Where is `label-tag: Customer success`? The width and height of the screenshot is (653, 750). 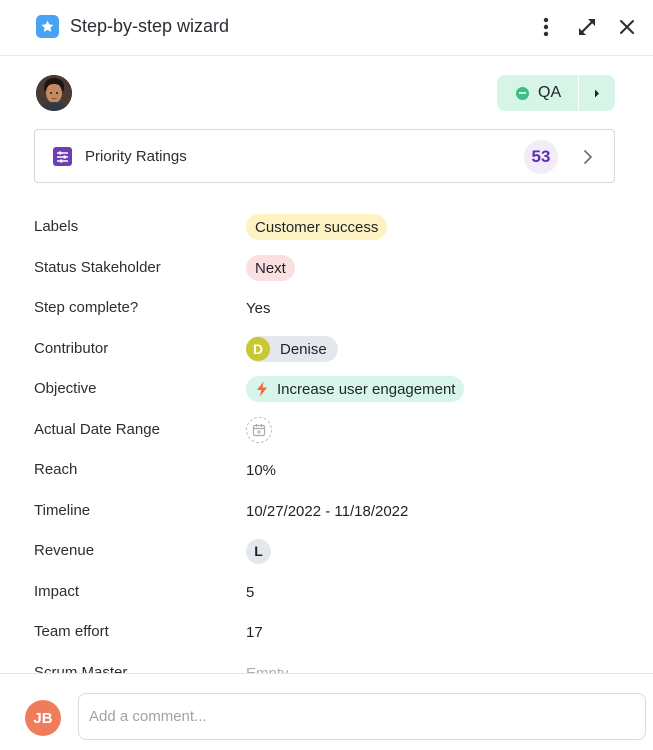
label-tag: Customer success is located at coordinates (317, 227).